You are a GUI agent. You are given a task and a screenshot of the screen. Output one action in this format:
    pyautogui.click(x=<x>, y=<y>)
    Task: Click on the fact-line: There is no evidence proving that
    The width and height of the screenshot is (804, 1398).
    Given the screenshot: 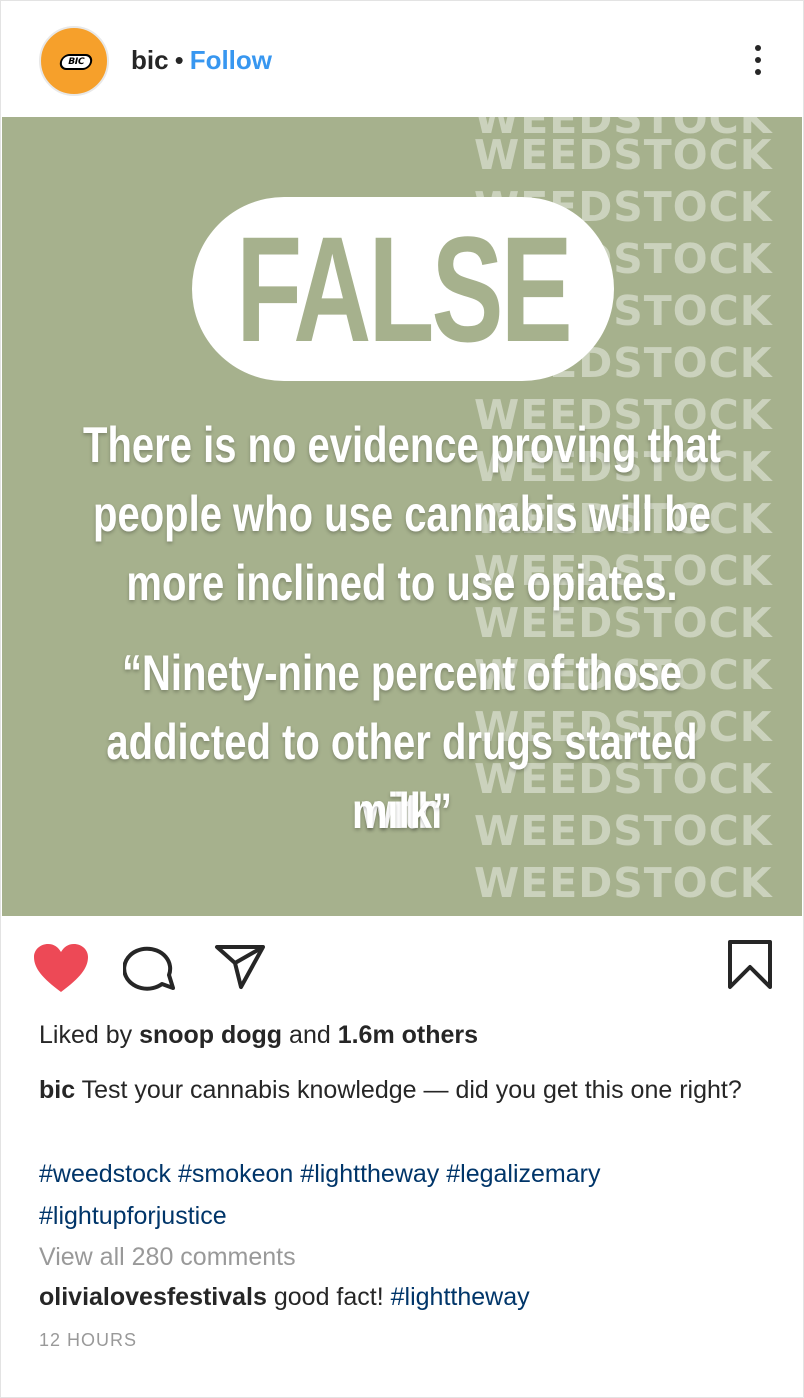 What is the action you would take?
    pyautogui.click(x=402, y=445)
    